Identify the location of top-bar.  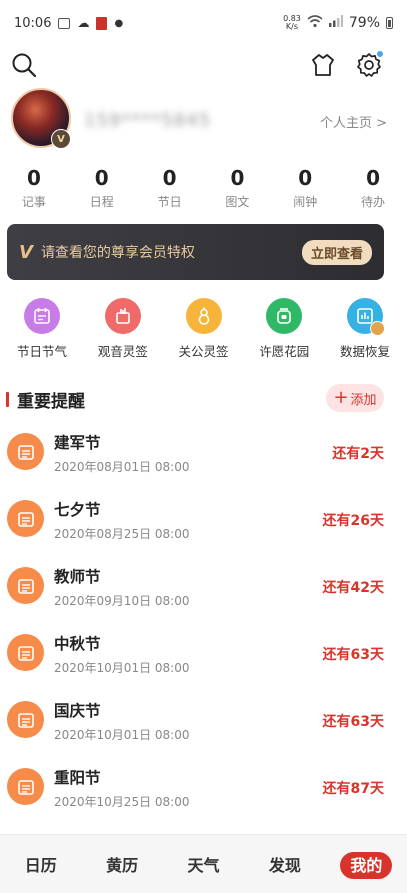
(203, 67).